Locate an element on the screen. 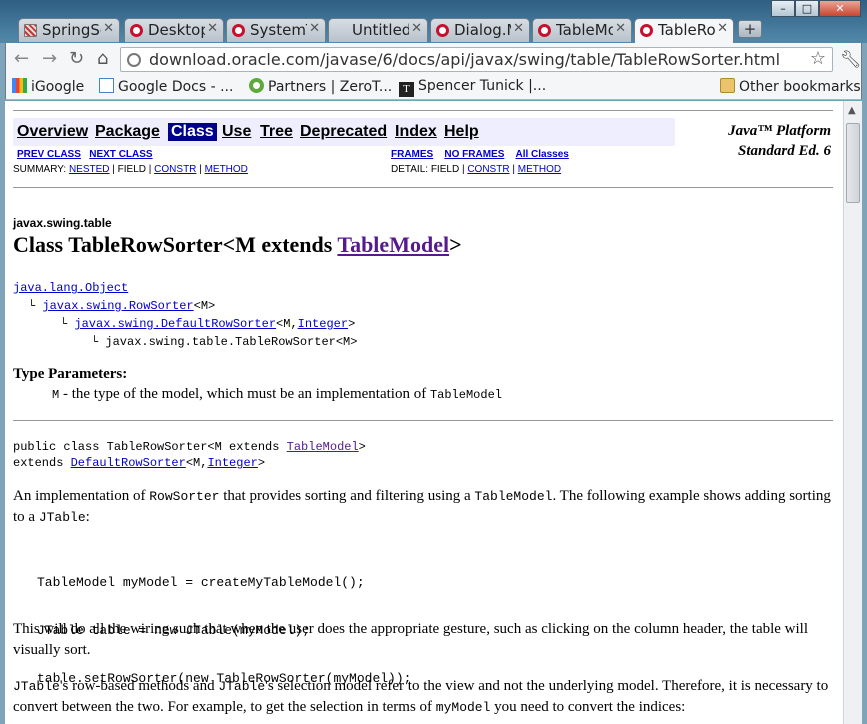 The image size is (867, 724). tab-label: Dialog.M is located at coordinates (482, 30).